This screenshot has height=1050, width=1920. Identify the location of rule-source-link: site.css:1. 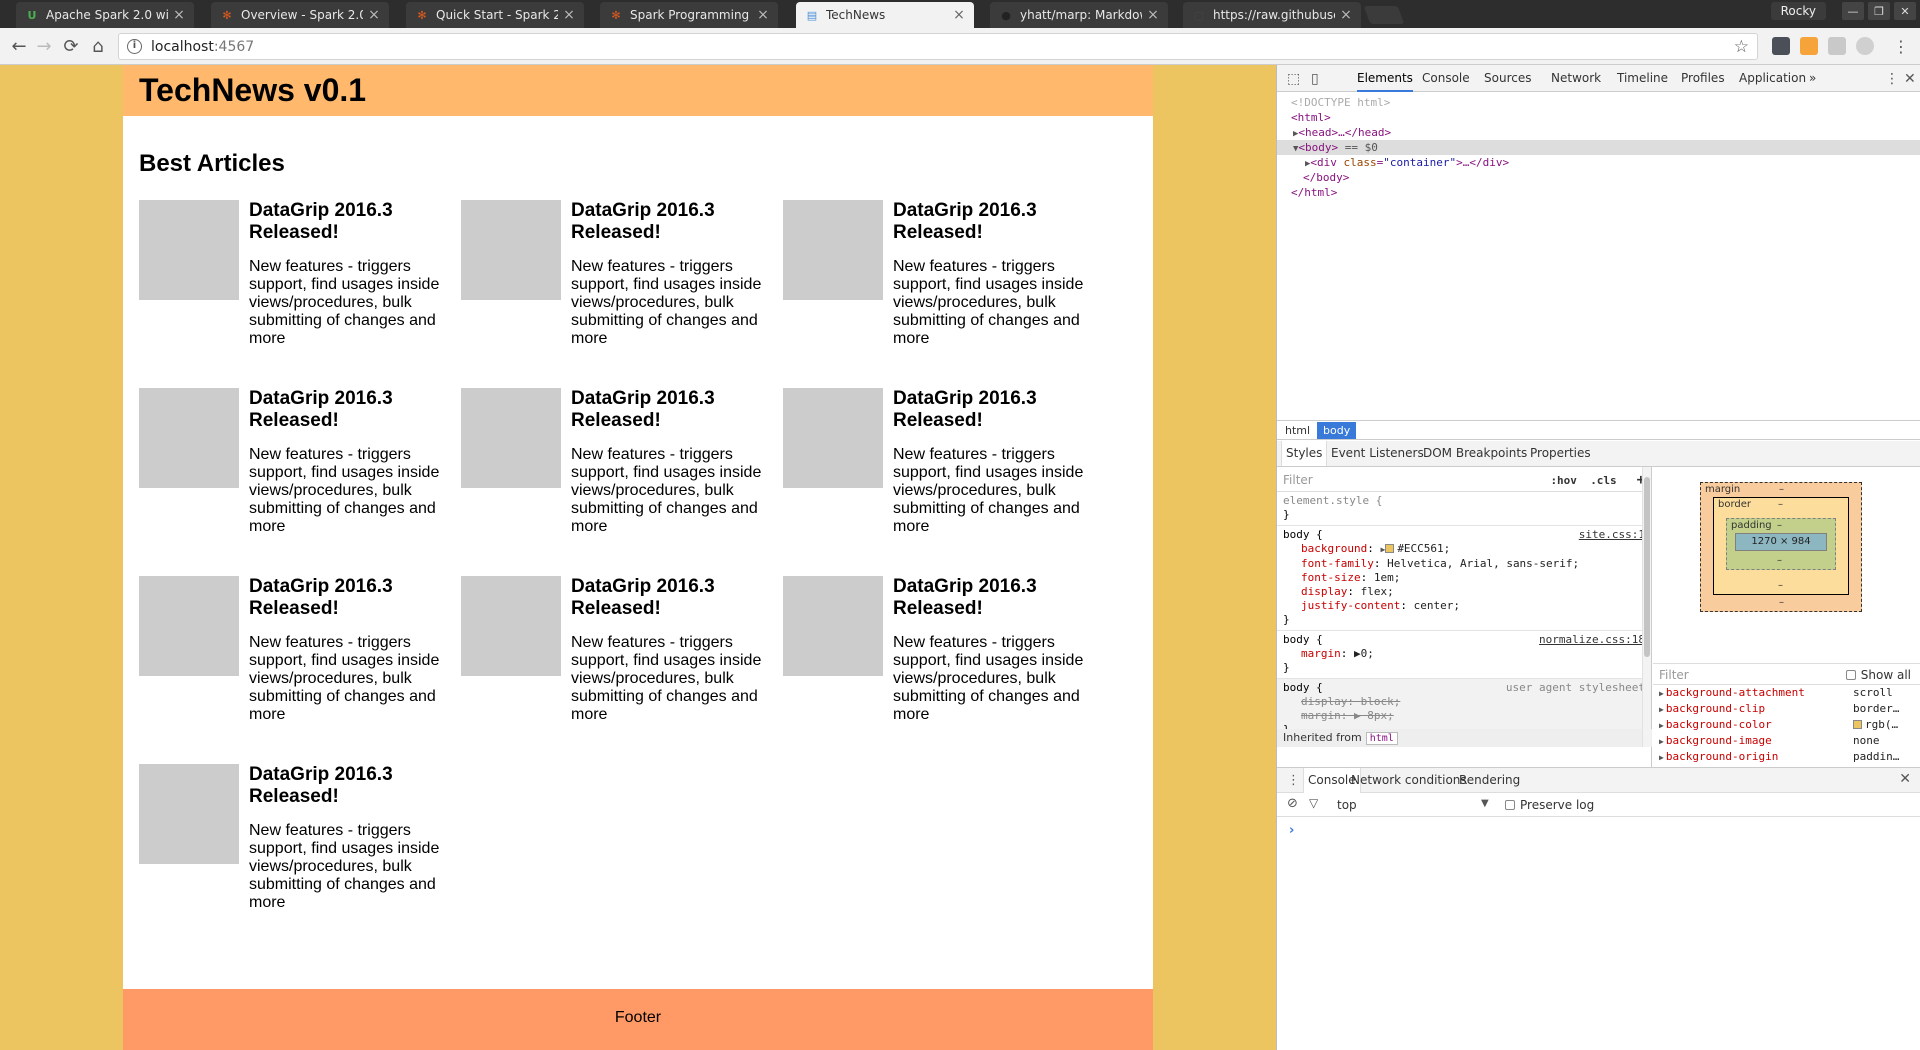
(1612, 535).